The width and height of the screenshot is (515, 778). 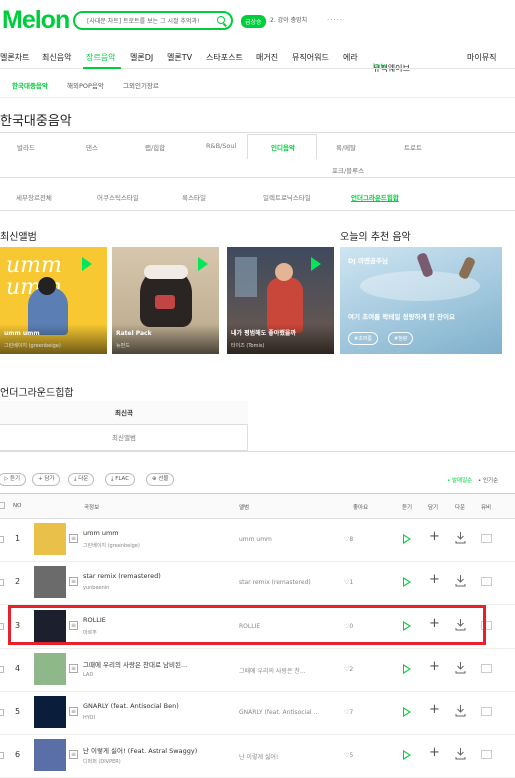 What do you see at coordinates (53, 300) in the screenshot?
I see `album-card-1: umm umm umm umm 그린베이지 (greenbeige)` at bounding box center [53, 300].